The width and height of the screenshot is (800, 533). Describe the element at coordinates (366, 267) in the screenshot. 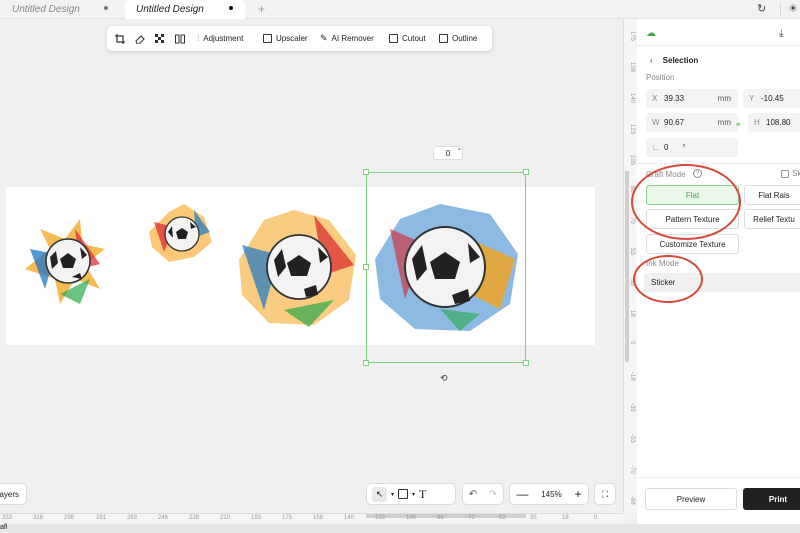

I see `resize-handle-left` at that location.